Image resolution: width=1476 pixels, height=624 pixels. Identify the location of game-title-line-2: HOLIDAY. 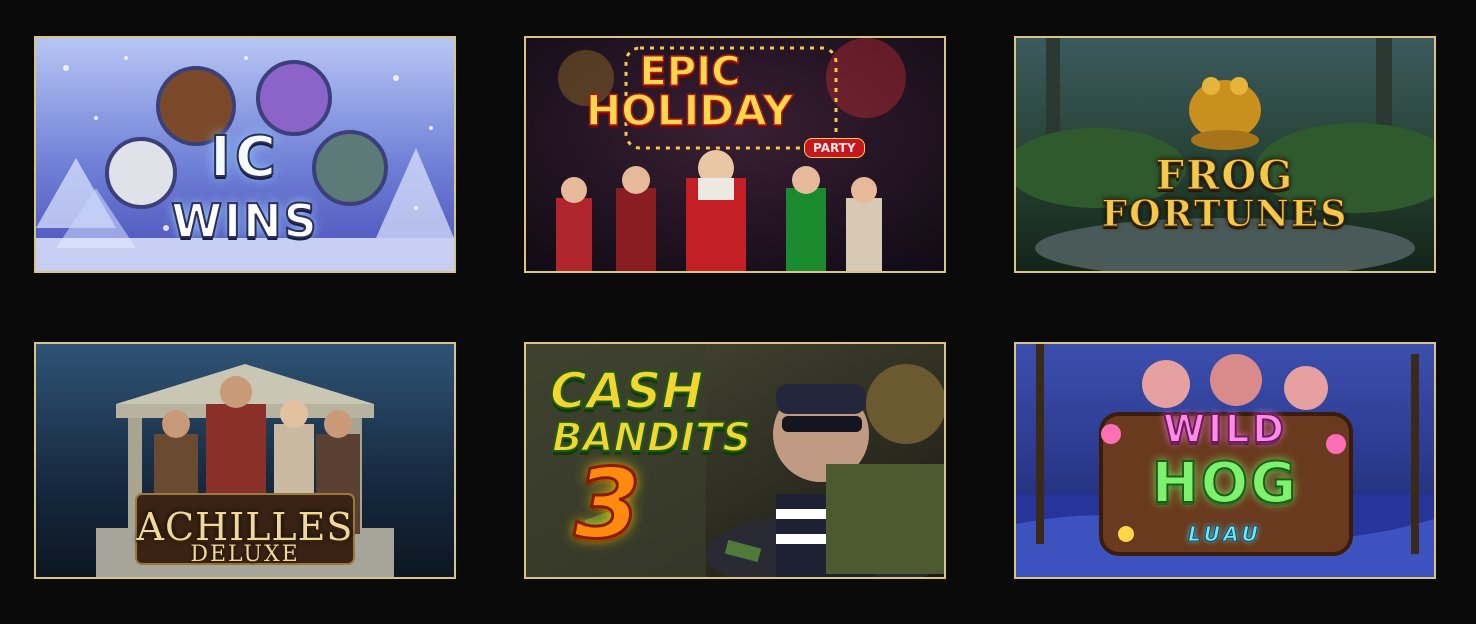
(689, 110).